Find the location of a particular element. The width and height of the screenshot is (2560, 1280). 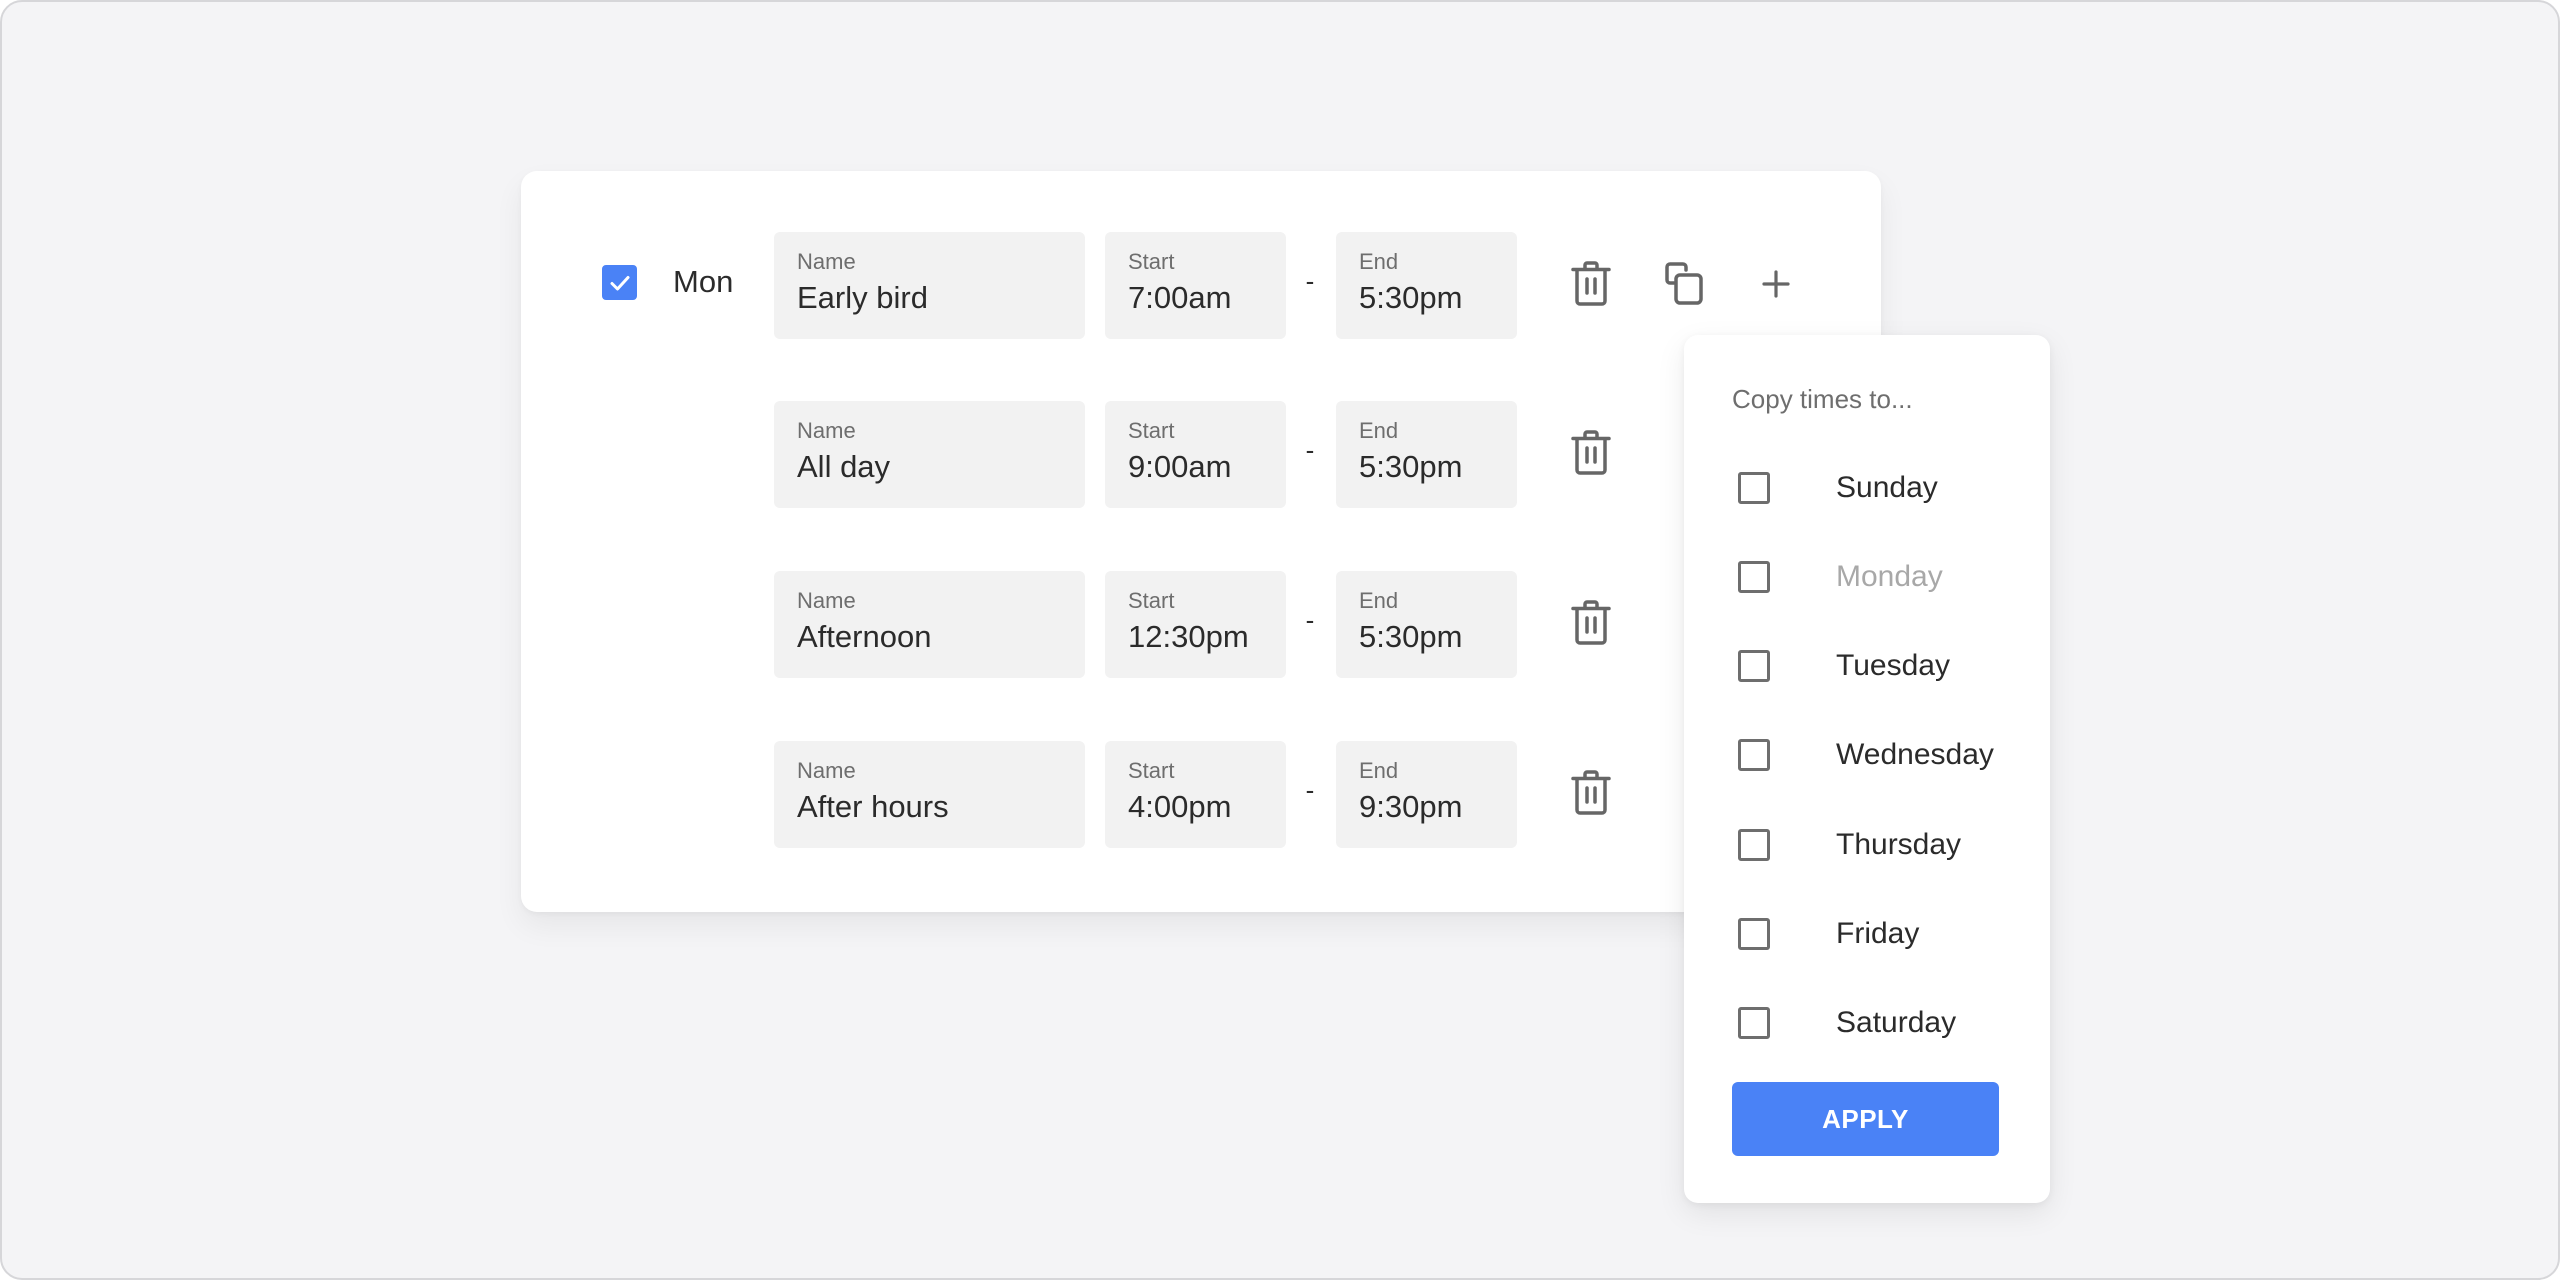

option-label: Friday is located at coordinates (1878, 933).